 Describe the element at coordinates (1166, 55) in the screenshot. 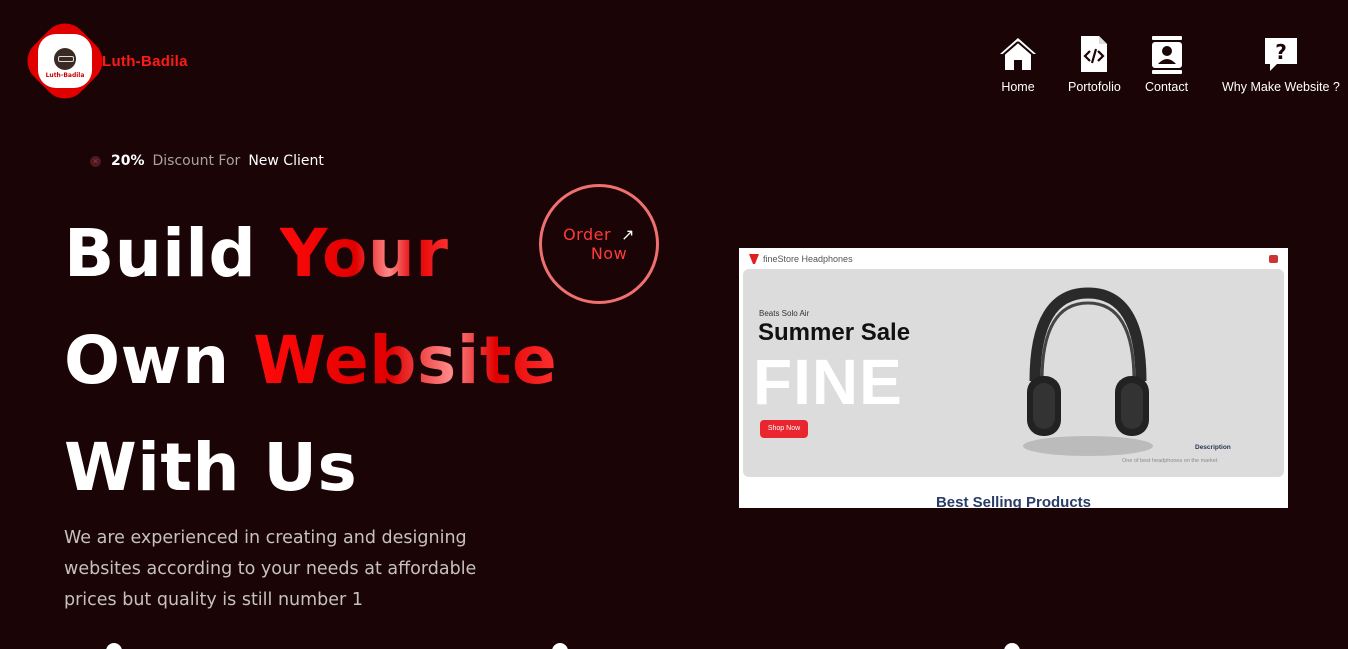

I see `contact-card-icon` at that location.